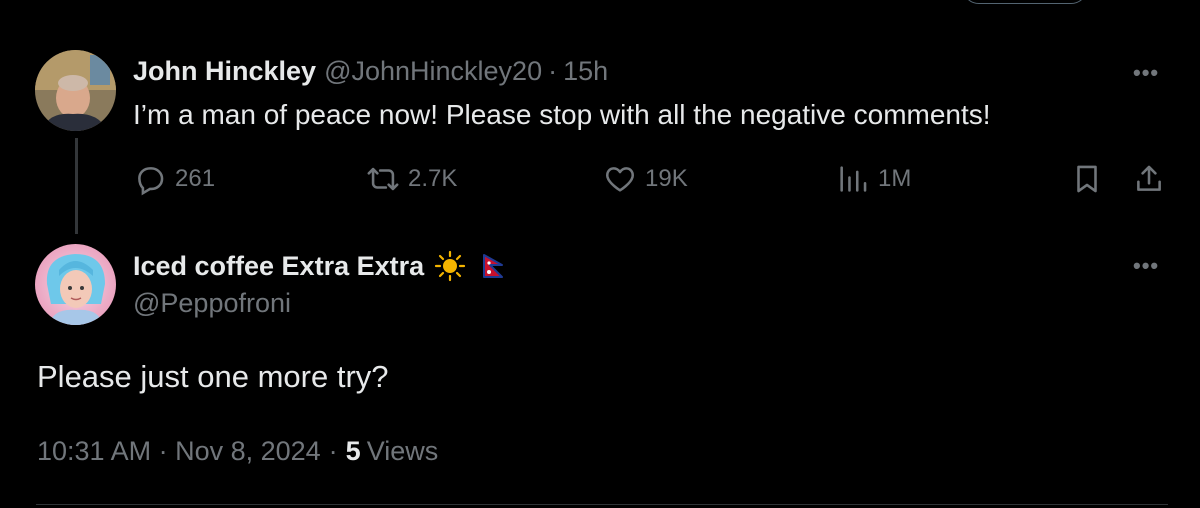 This screenshot has height=508, width=1200. I want to click on bottom-divider, so click(602, 504).